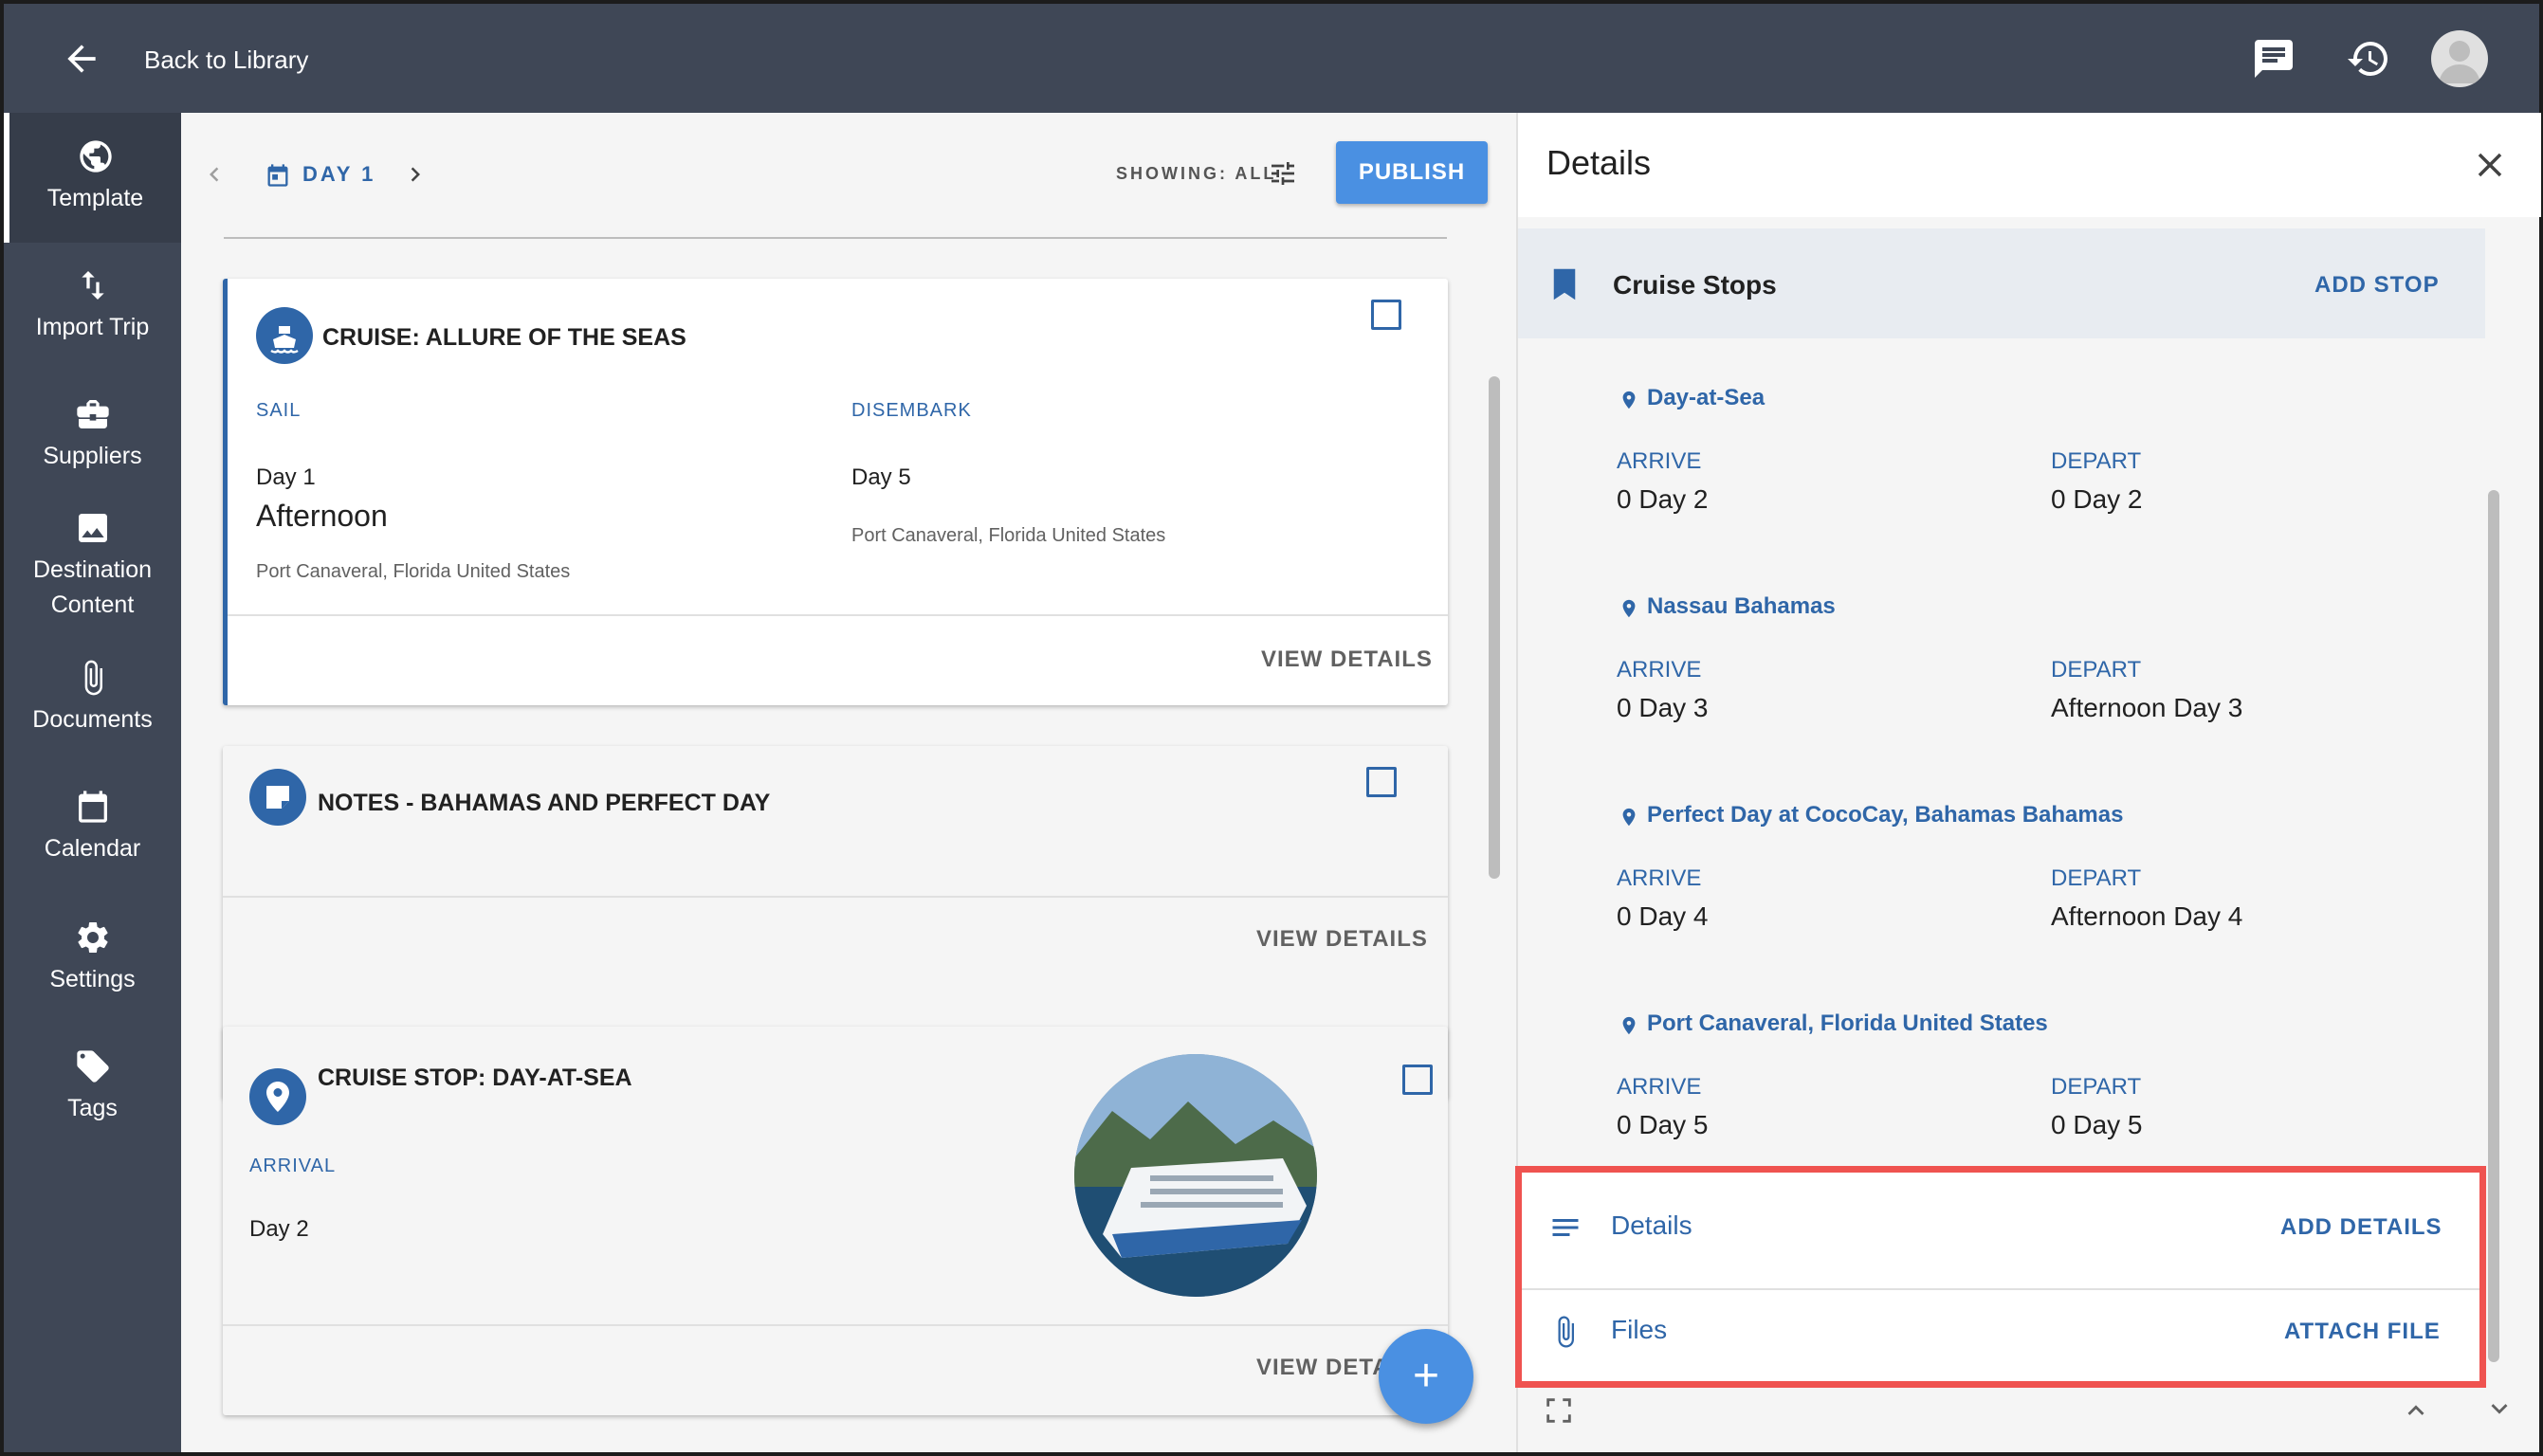 The width and height of the screenshot is (2543, 1456). What do you see at coordinates (1009, 535) in the screenshot?
I see `disembark-location: Port Canaveral, Florida United States` at bounding box center [1009, 535].